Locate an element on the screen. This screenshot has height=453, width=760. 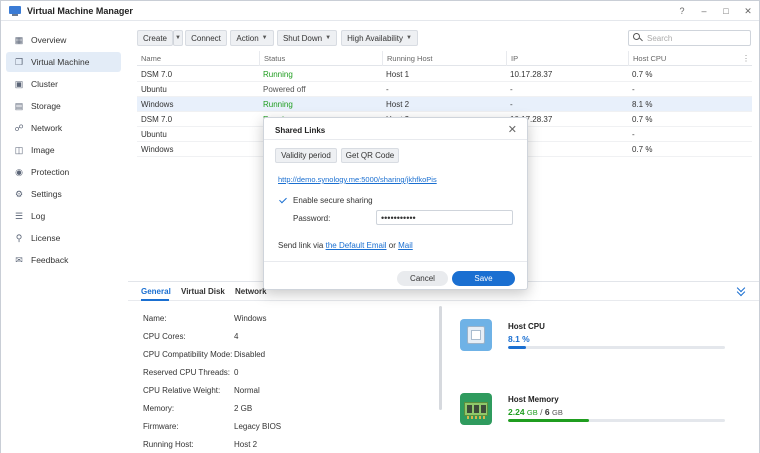
validity-period-label: Validity period is located at coordinates (306, 155).